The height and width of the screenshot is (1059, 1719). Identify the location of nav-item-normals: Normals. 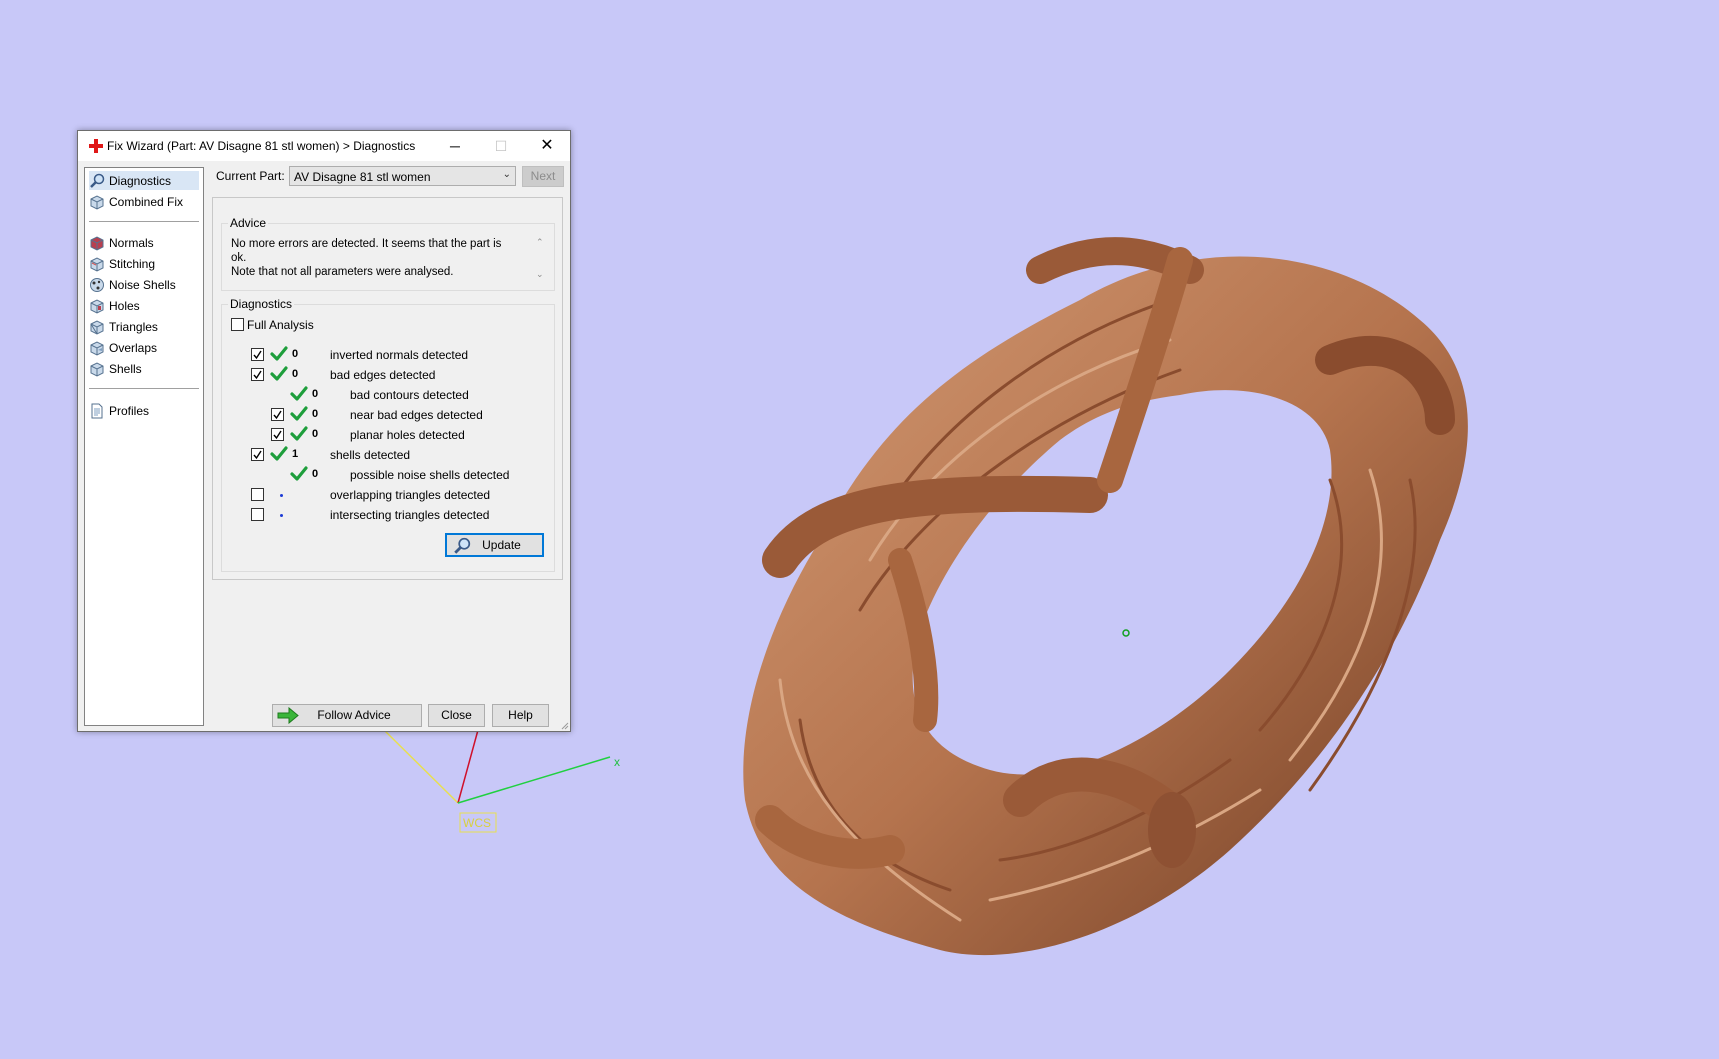
(144, 242).